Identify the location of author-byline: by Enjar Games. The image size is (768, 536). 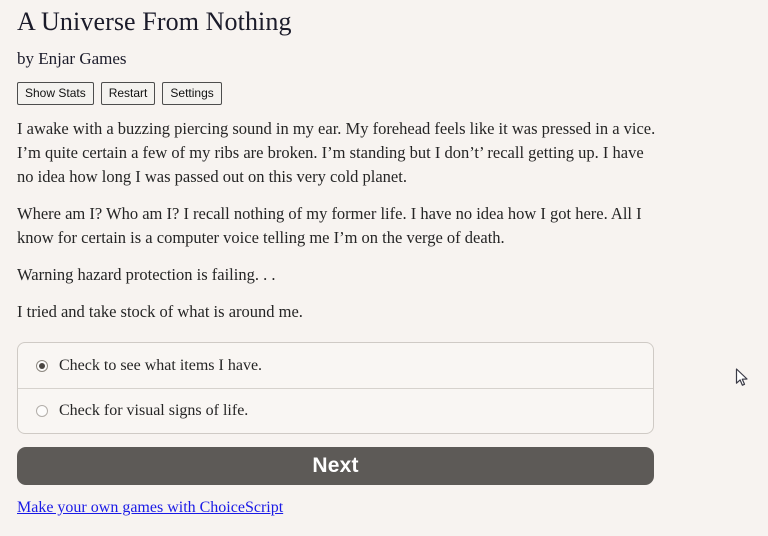
(72, 58).